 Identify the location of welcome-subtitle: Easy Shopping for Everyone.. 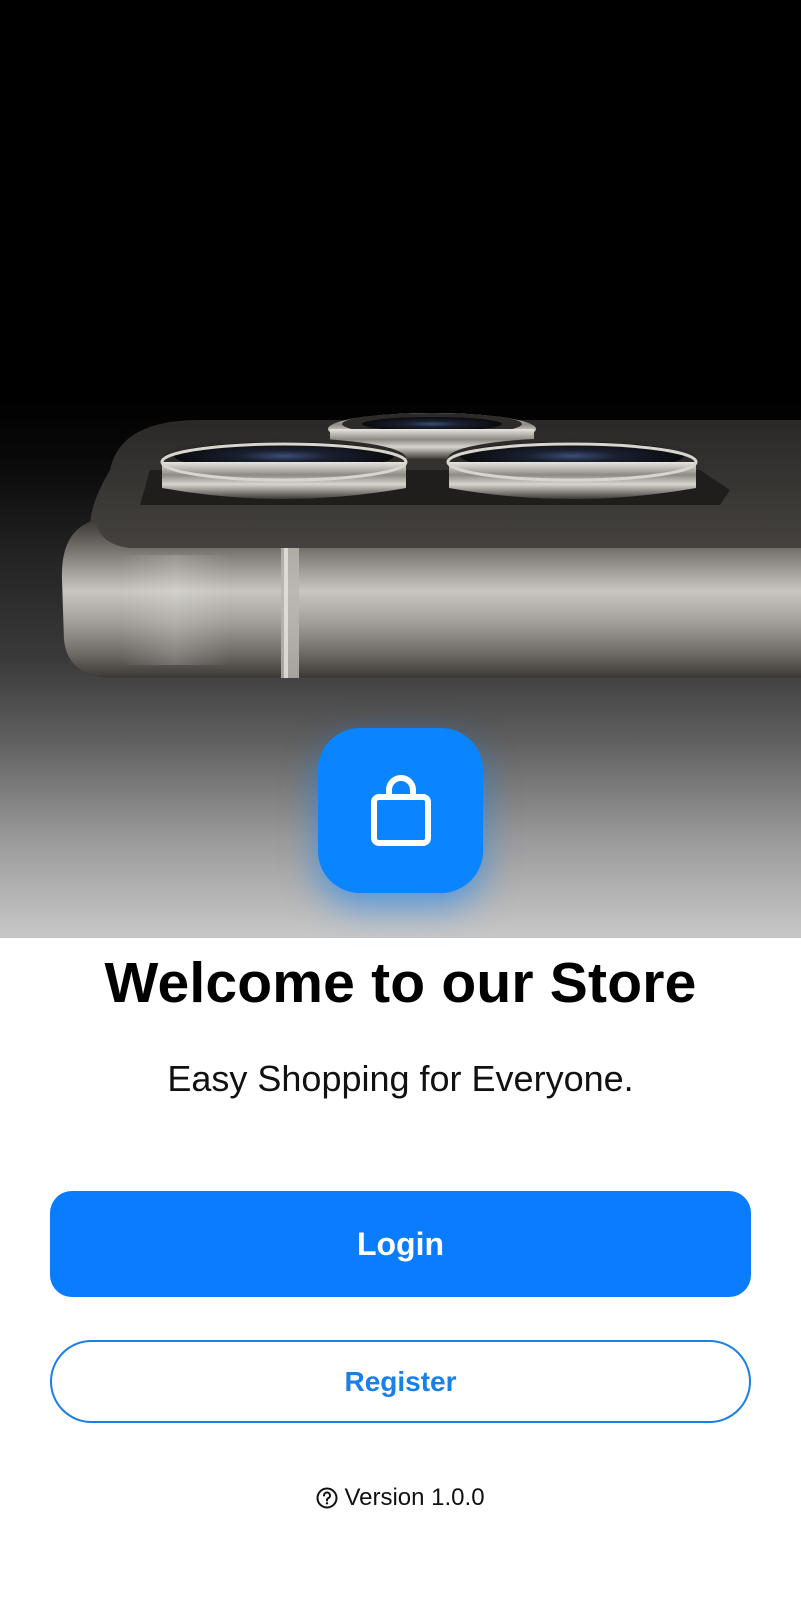
(400, 1078).